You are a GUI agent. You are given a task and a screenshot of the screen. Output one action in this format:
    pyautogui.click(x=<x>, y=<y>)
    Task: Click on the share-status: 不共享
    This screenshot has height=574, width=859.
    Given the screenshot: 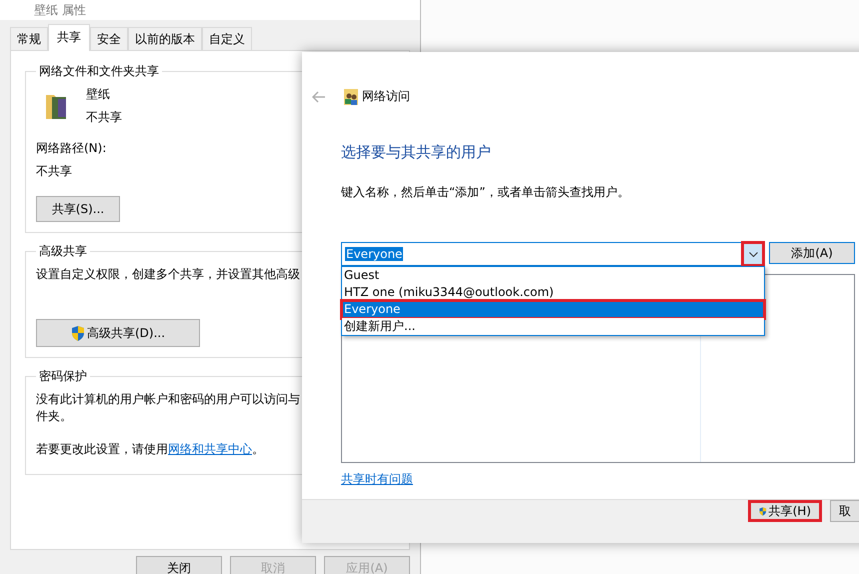 What is the action you would take?
    pyautogui.click(x=104, y=117)
    